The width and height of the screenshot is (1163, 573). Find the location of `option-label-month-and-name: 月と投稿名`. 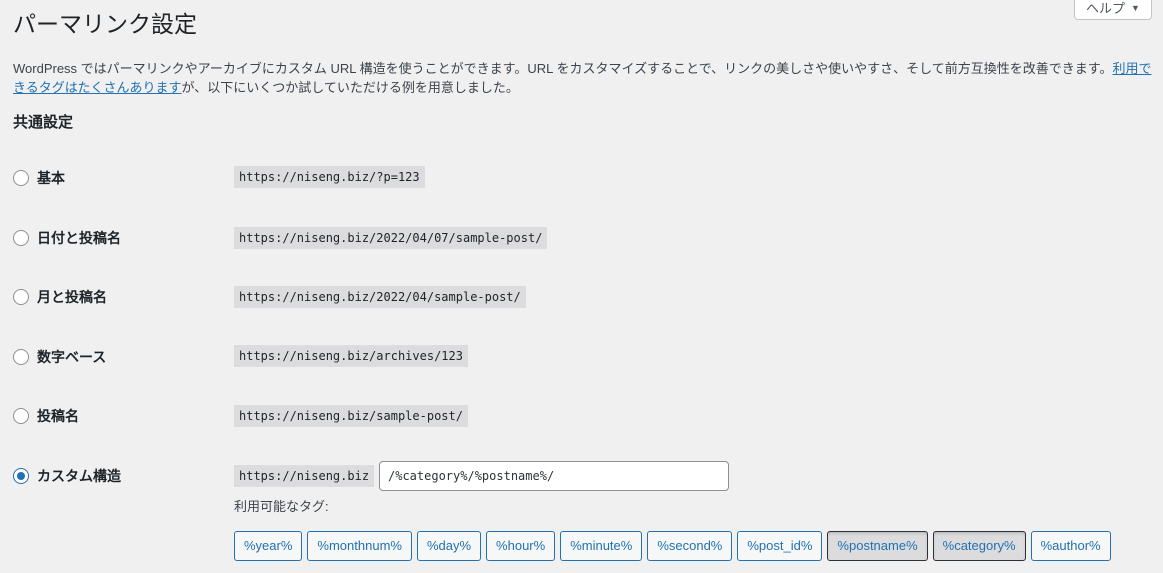

option-label-month-and-name: 月と投稿名 is located at coordinates (72, 297).